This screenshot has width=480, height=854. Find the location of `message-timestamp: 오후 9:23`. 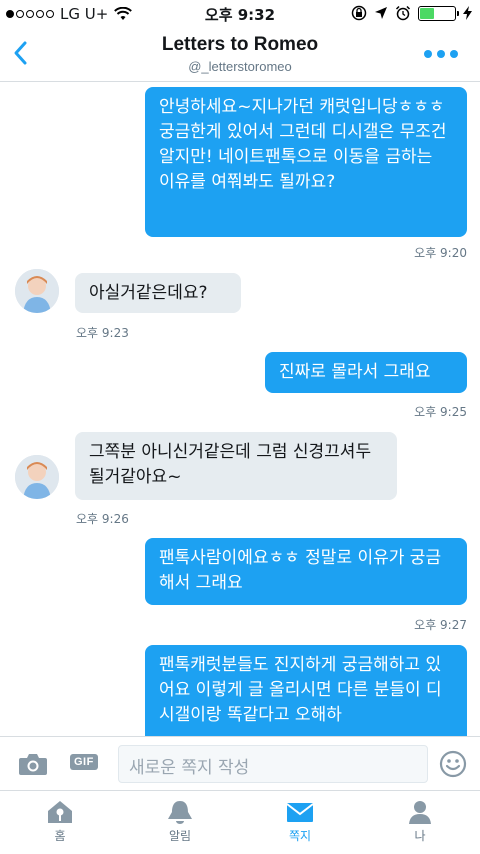

message-timestamp: 오후 9:23 is located at coordinates (102, 333).